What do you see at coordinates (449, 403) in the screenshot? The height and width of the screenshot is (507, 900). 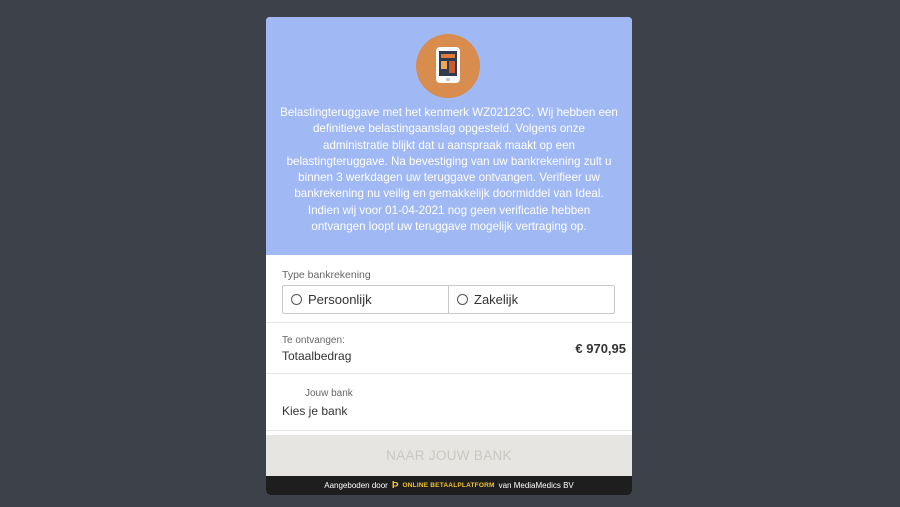 I see `bank-section: Jouw bank Kies je bank` at bounding box center [449, 403].